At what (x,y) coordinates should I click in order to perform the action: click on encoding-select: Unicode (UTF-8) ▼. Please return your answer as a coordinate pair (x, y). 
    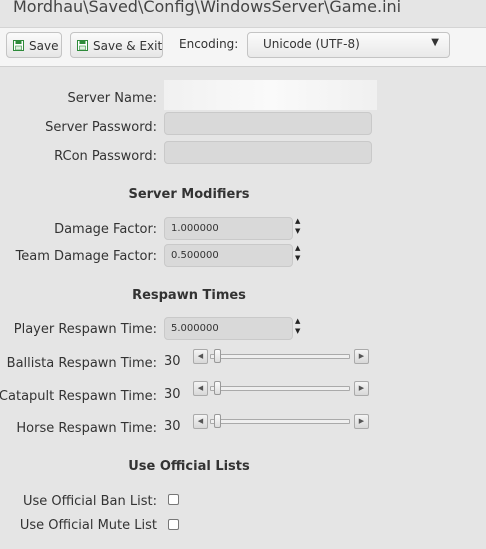
    Looking at the image, I should click on (348, 45).